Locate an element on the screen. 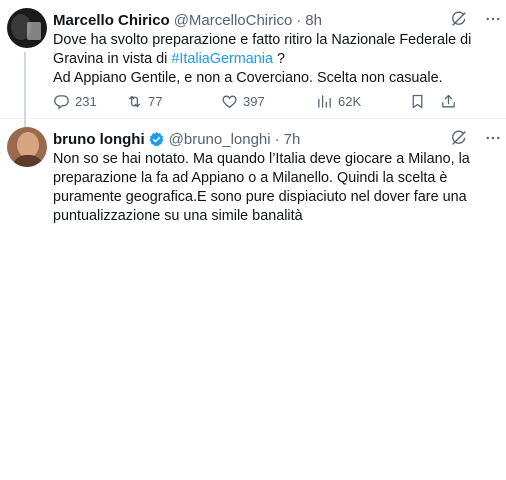 This screenshot has height=480, width=506. bookmark-icon is located at coordinates (417, 101).